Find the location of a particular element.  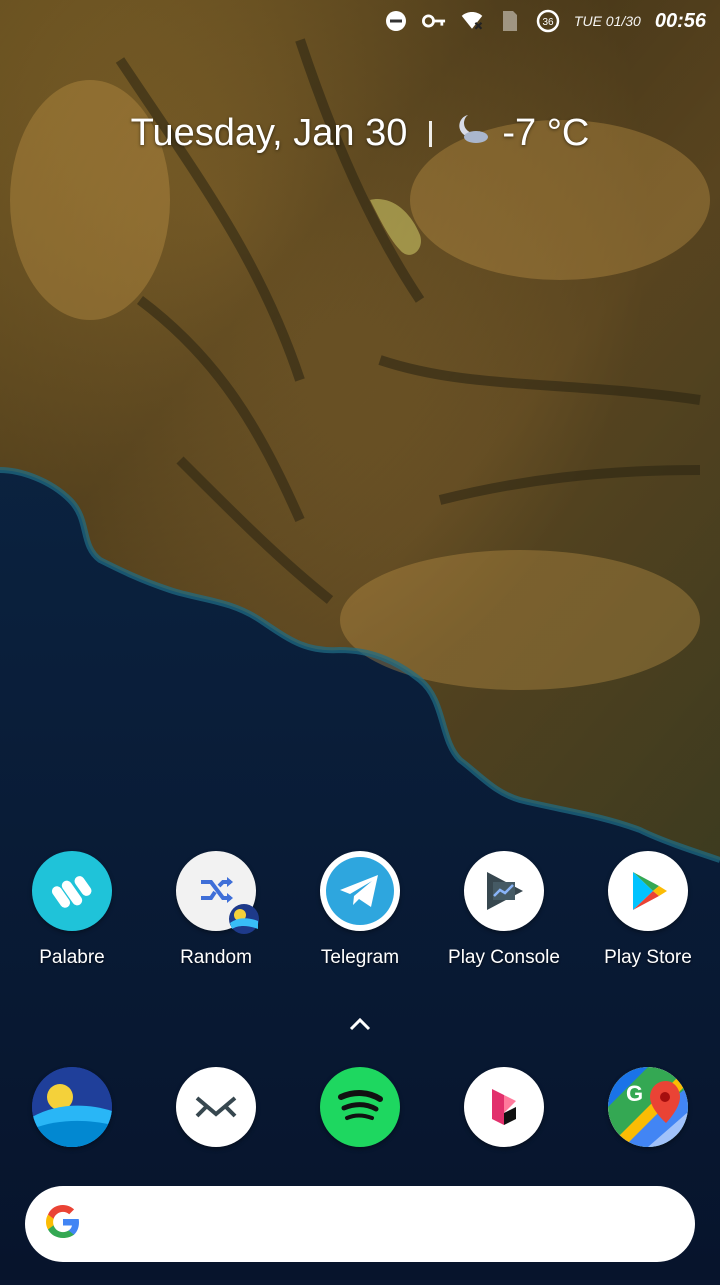

vpn-key-icon is located at coordinates (433, 21).